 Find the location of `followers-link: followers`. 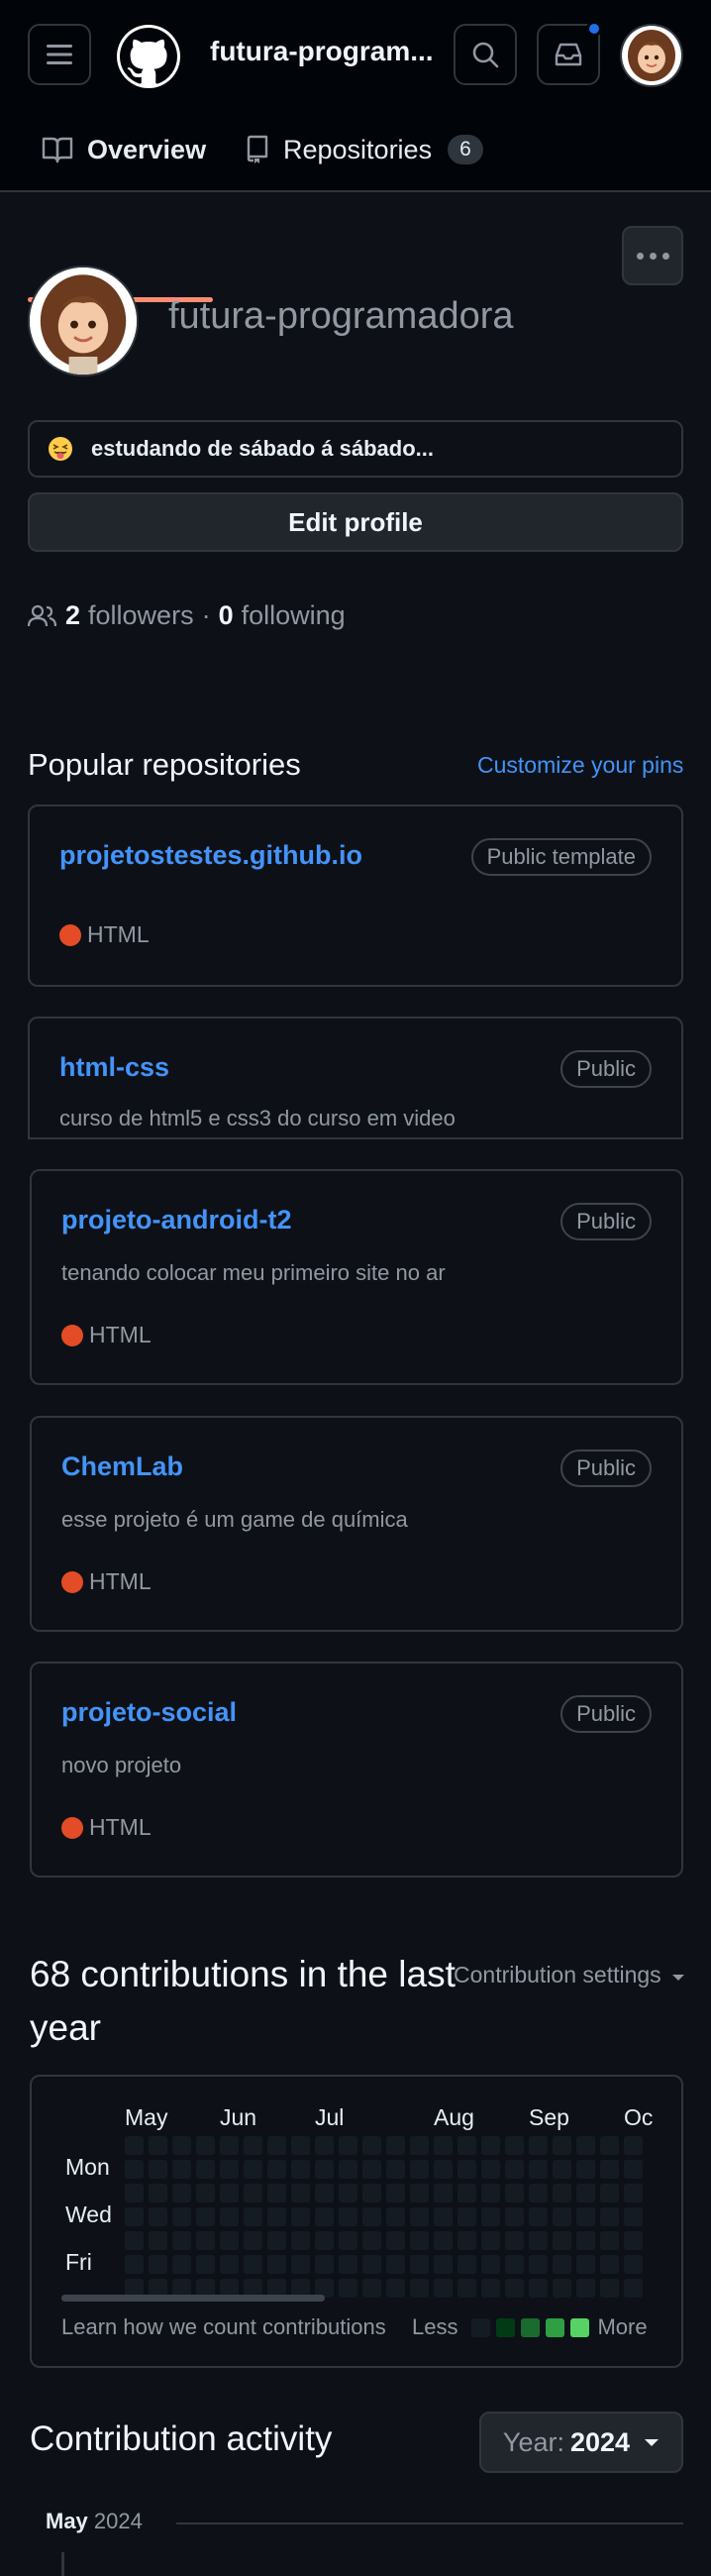

followers-link: followers is located at coordinates (141, 615).